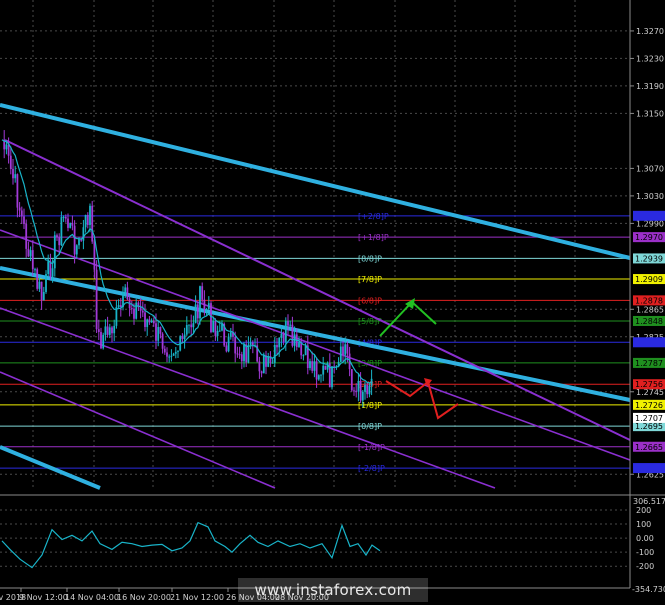 The width and height of the screenshot is (665, 605). What do you see at coordinates (92, 597) in the screenshot?
I see `time-tick-label: 14 Nov 04:00` at bounding box center [92, 597].